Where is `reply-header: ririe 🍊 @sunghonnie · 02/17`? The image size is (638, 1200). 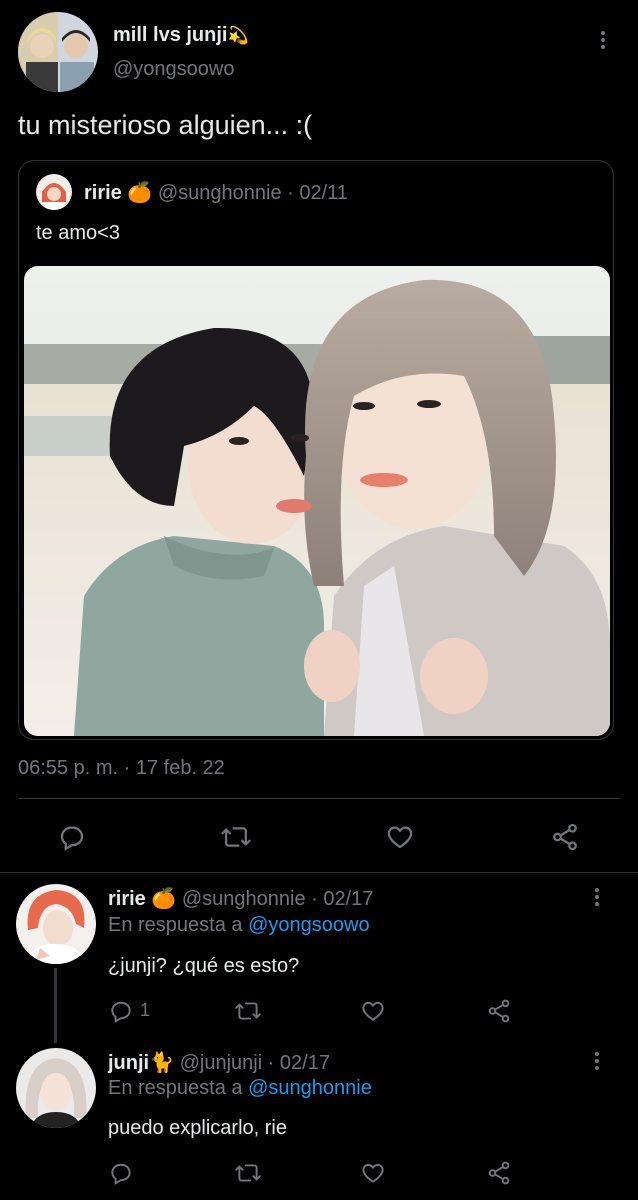 reply-header: ririe 🍊 @sunghonnie · 02/17 is located at coordinates (240, 898).